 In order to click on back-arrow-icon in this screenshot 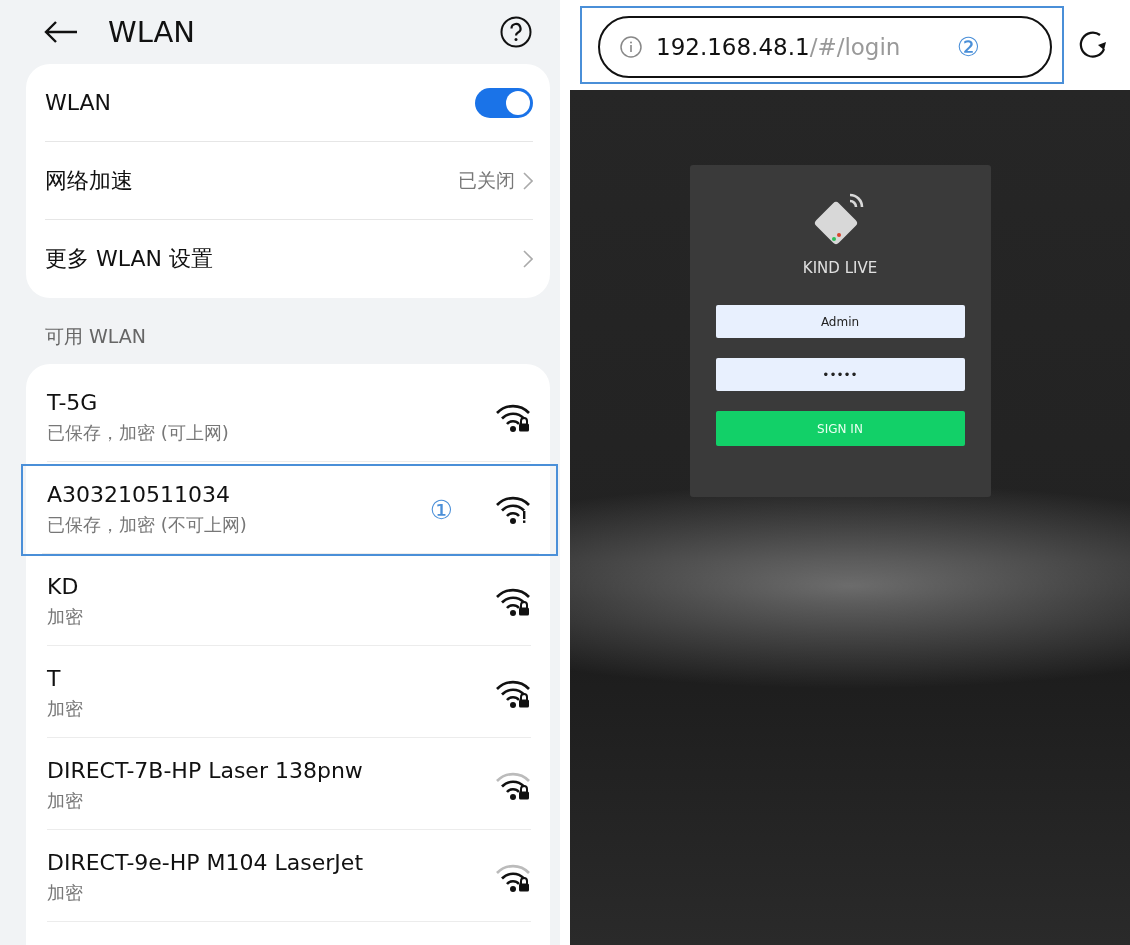, I will do `click(61, 32)`.